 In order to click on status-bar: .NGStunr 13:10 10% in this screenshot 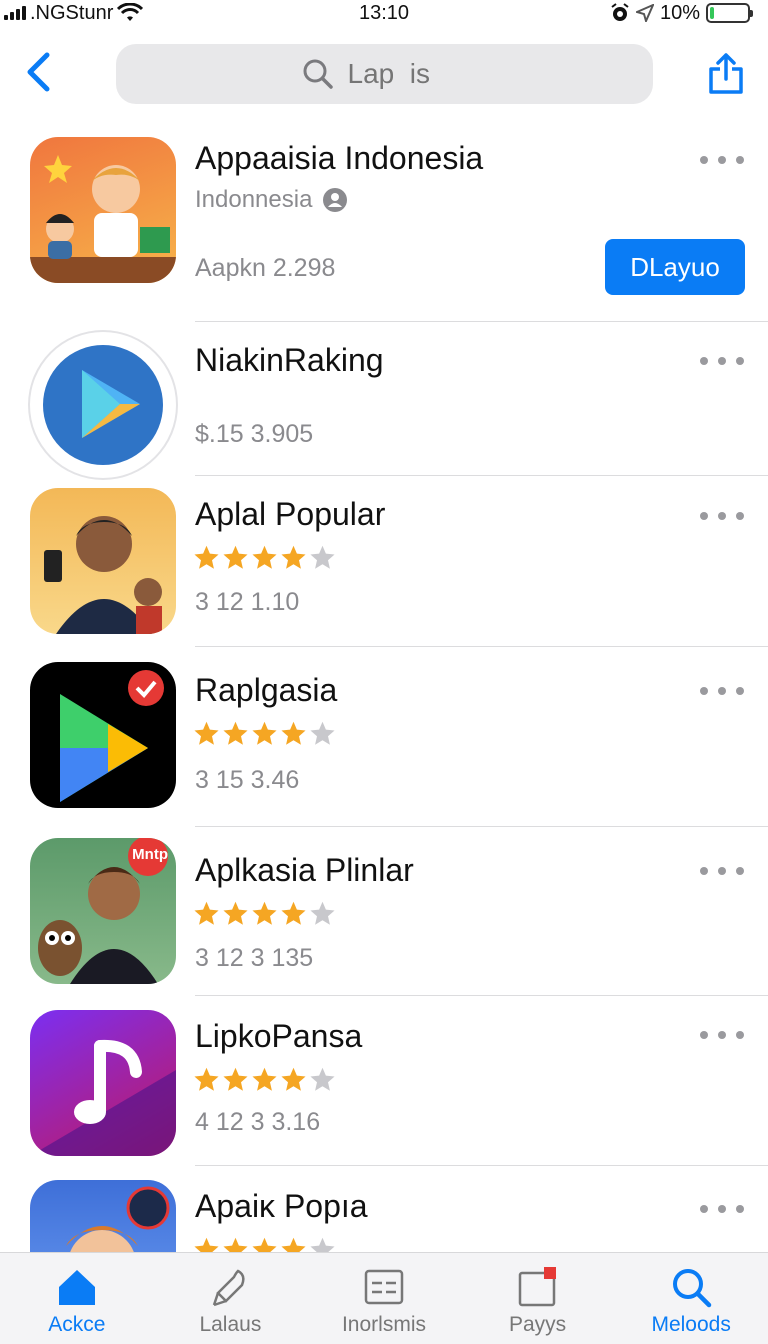, I will do `click(384, 13)`.